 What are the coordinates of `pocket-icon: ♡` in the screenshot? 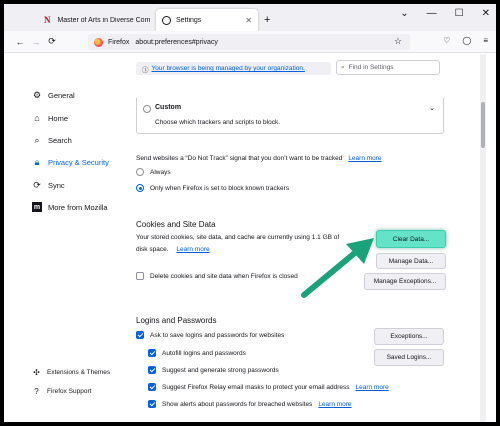 It's located at (446, 40).